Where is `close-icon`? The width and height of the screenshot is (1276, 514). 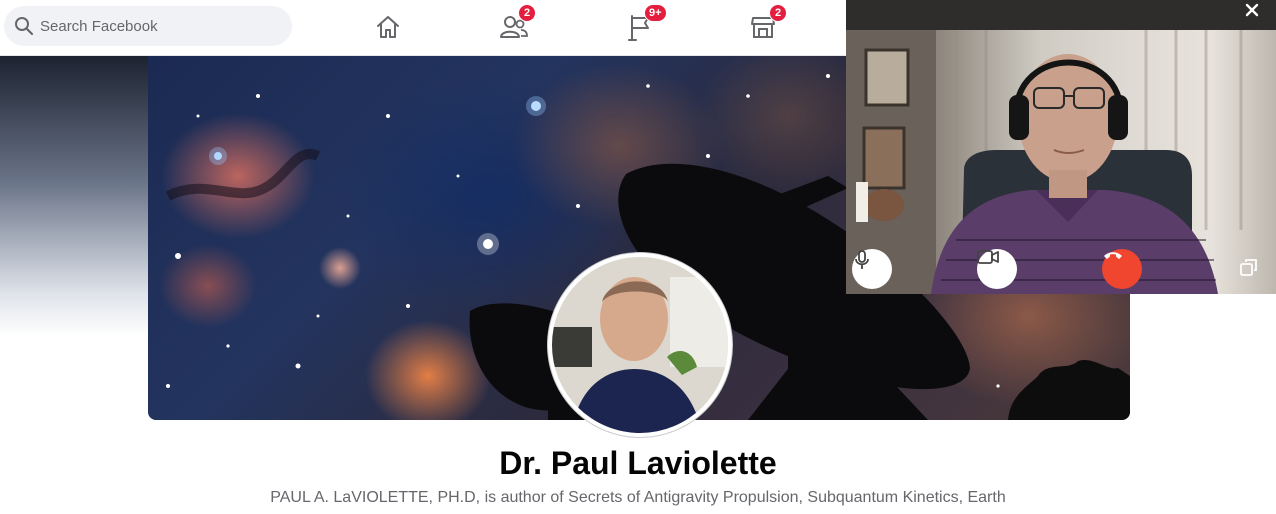
close-icon is located at coordinates (1252, 10).